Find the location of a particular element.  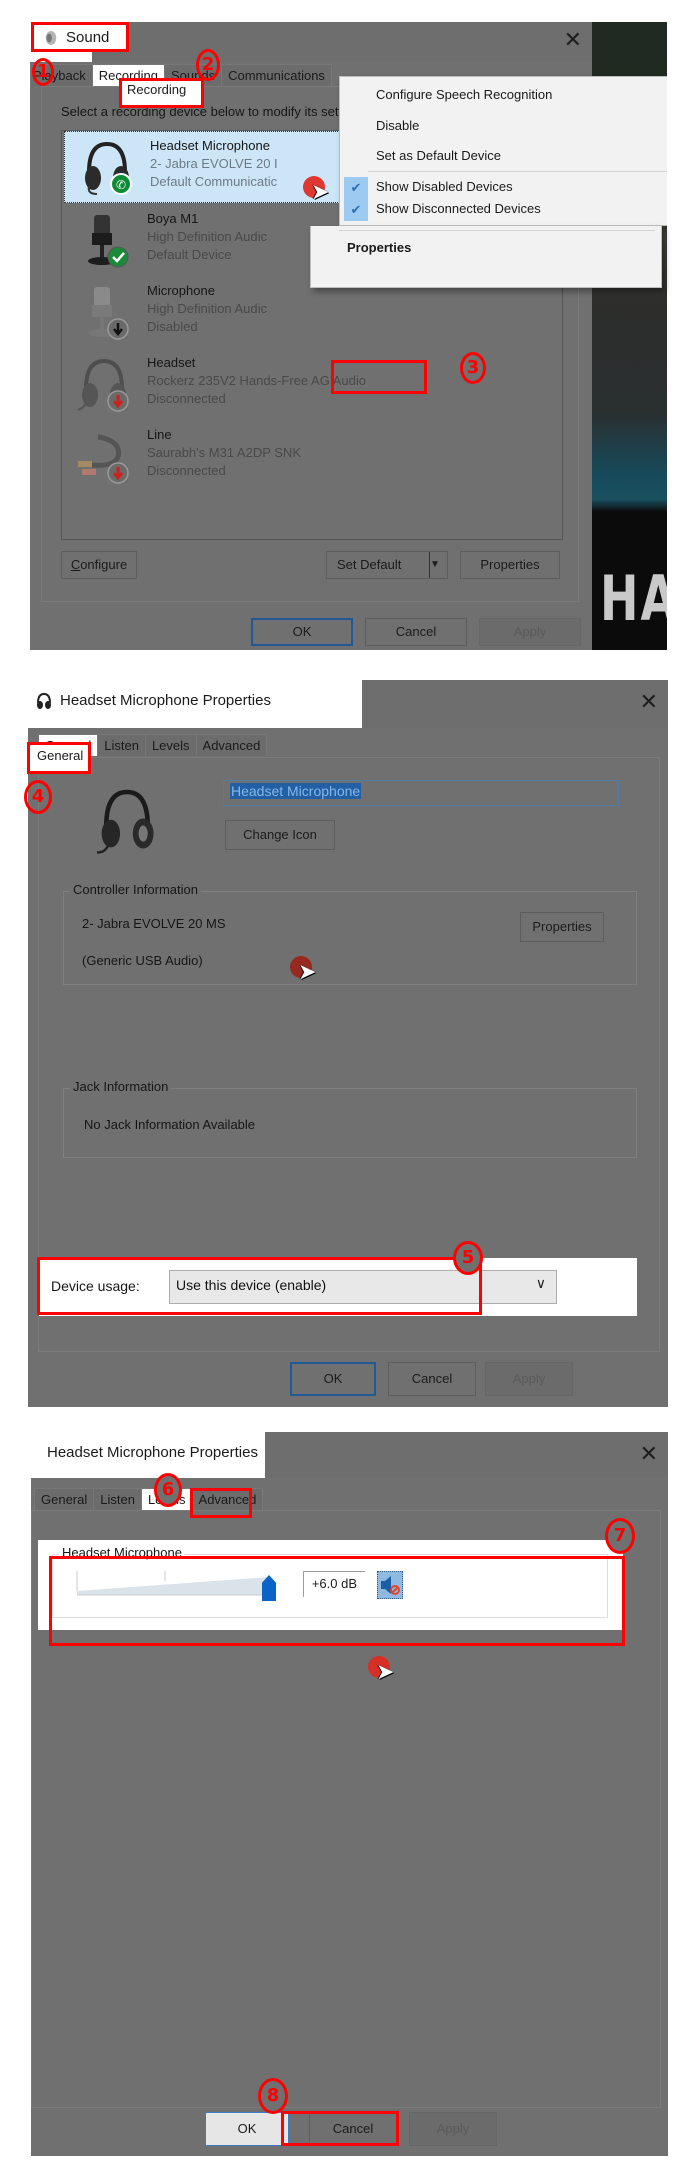

group-label: Jack Information is located at coordinates (121, 1086).